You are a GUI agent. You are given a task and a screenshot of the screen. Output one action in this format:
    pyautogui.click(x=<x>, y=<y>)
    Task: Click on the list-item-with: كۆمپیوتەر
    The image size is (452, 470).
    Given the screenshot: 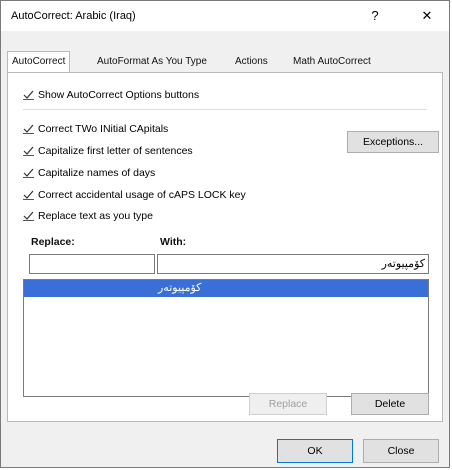 What is the action you would take?
    pyautogui.click(x=180, y=288)
    